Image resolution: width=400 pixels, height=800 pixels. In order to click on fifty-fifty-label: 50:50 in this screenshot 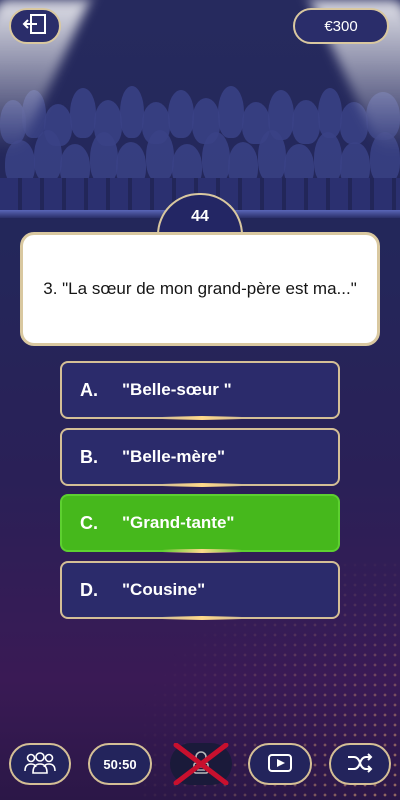, I will do `click(120, 764)`.